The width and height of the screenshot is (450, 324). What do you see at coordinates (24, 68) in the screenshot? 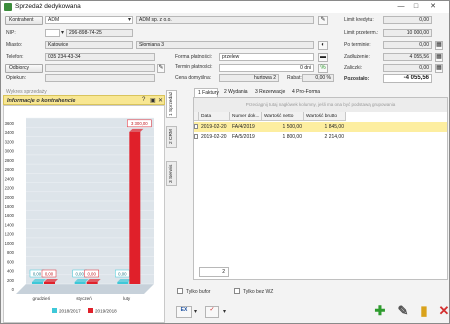
I see `odbiorcy-button: Odbiorcy` at bounding box center [24, 68].